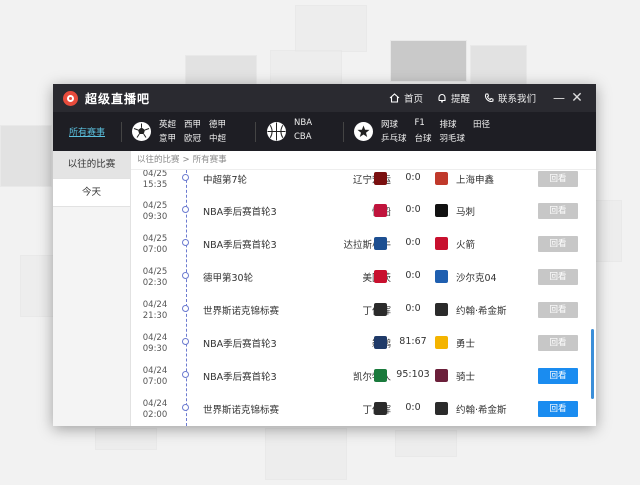 The image size is (640, 485). Describe the element at coordinates (592, 364) in the screenshot. I see `scrollbar` at that location.